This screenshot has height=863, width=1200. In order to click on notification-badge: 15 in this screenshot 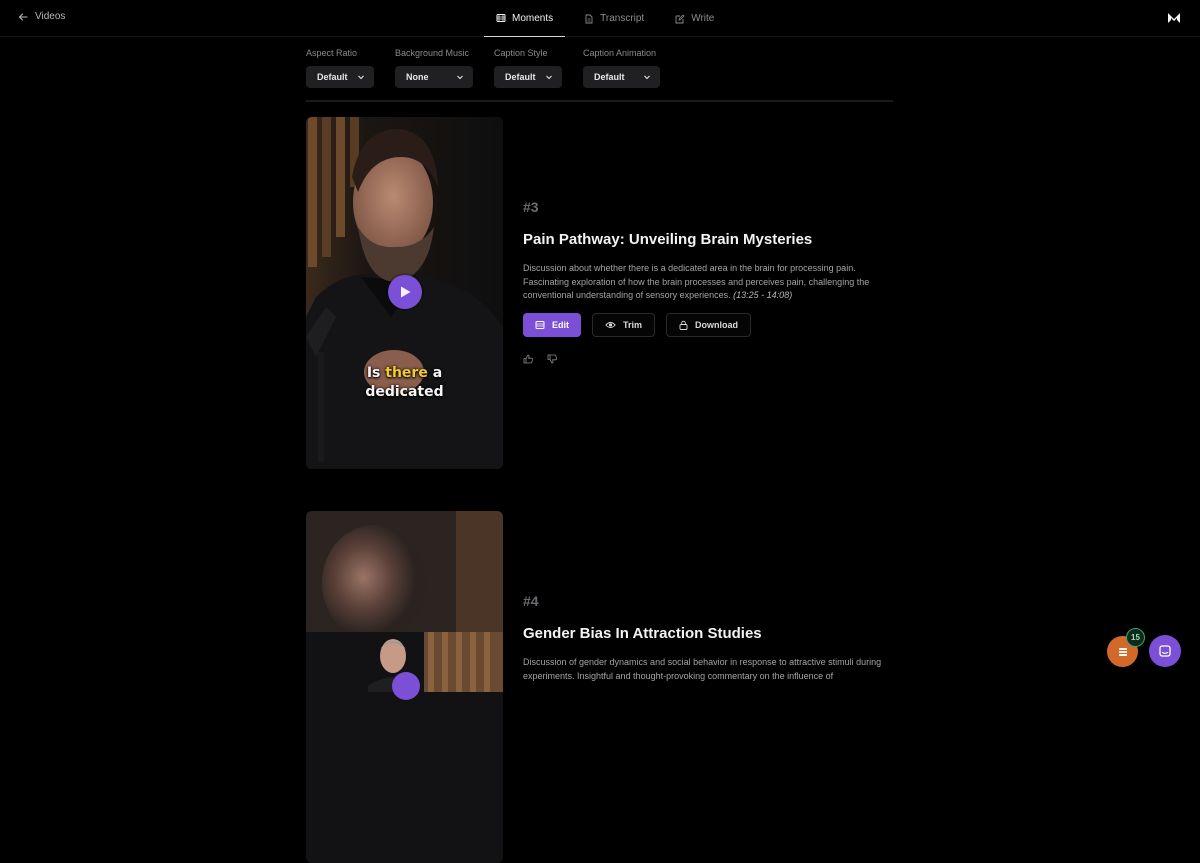, I will do `click(1135, 637)`.